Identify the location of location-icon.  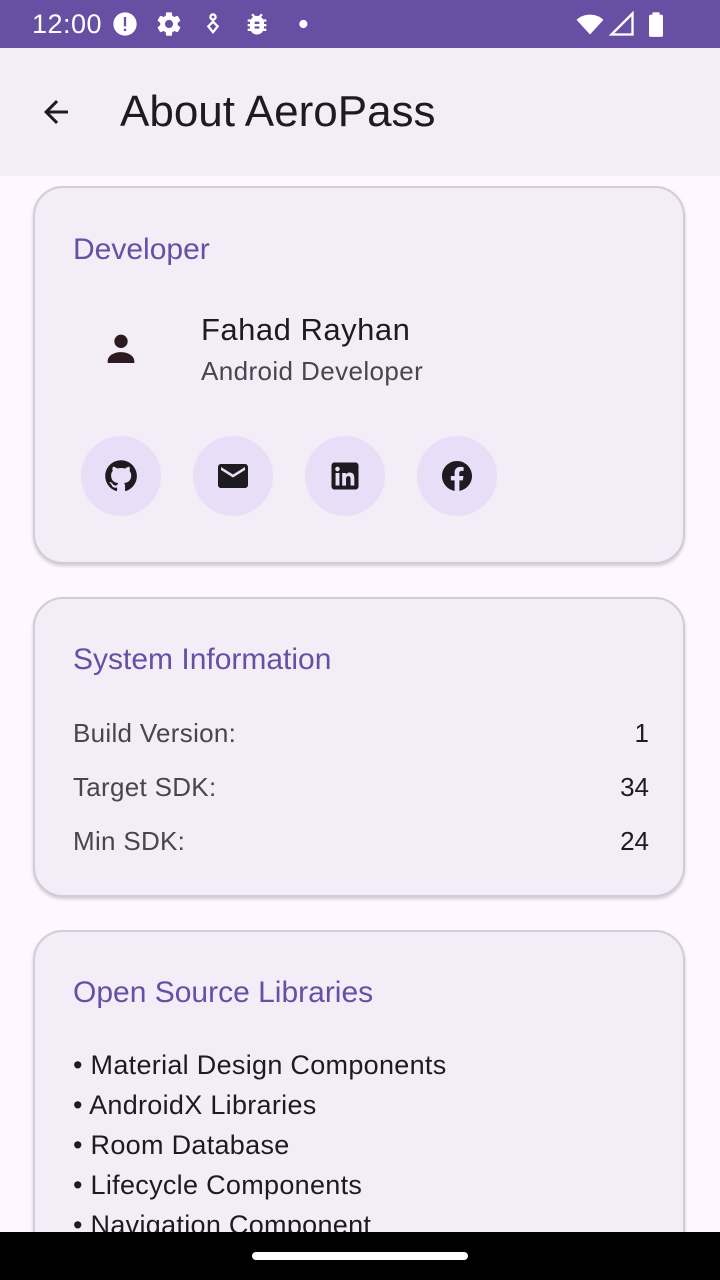
(213, 24).